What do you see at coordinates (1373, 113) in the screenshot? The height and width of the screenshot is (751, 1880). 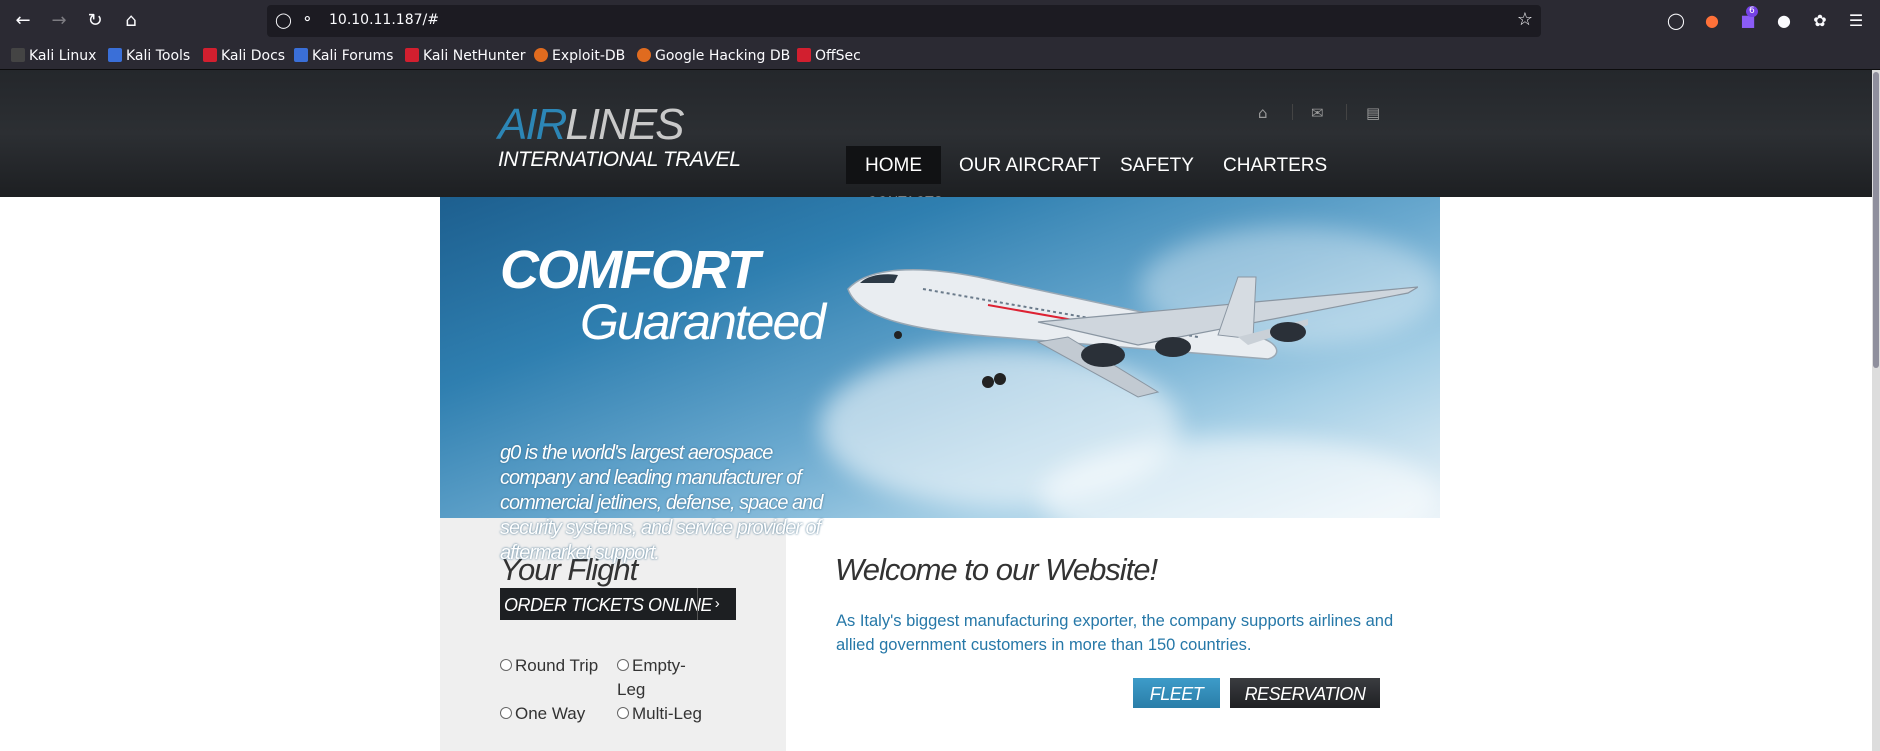 I see `sitemap-icon: ▤` at bounding box center [1373, 113].